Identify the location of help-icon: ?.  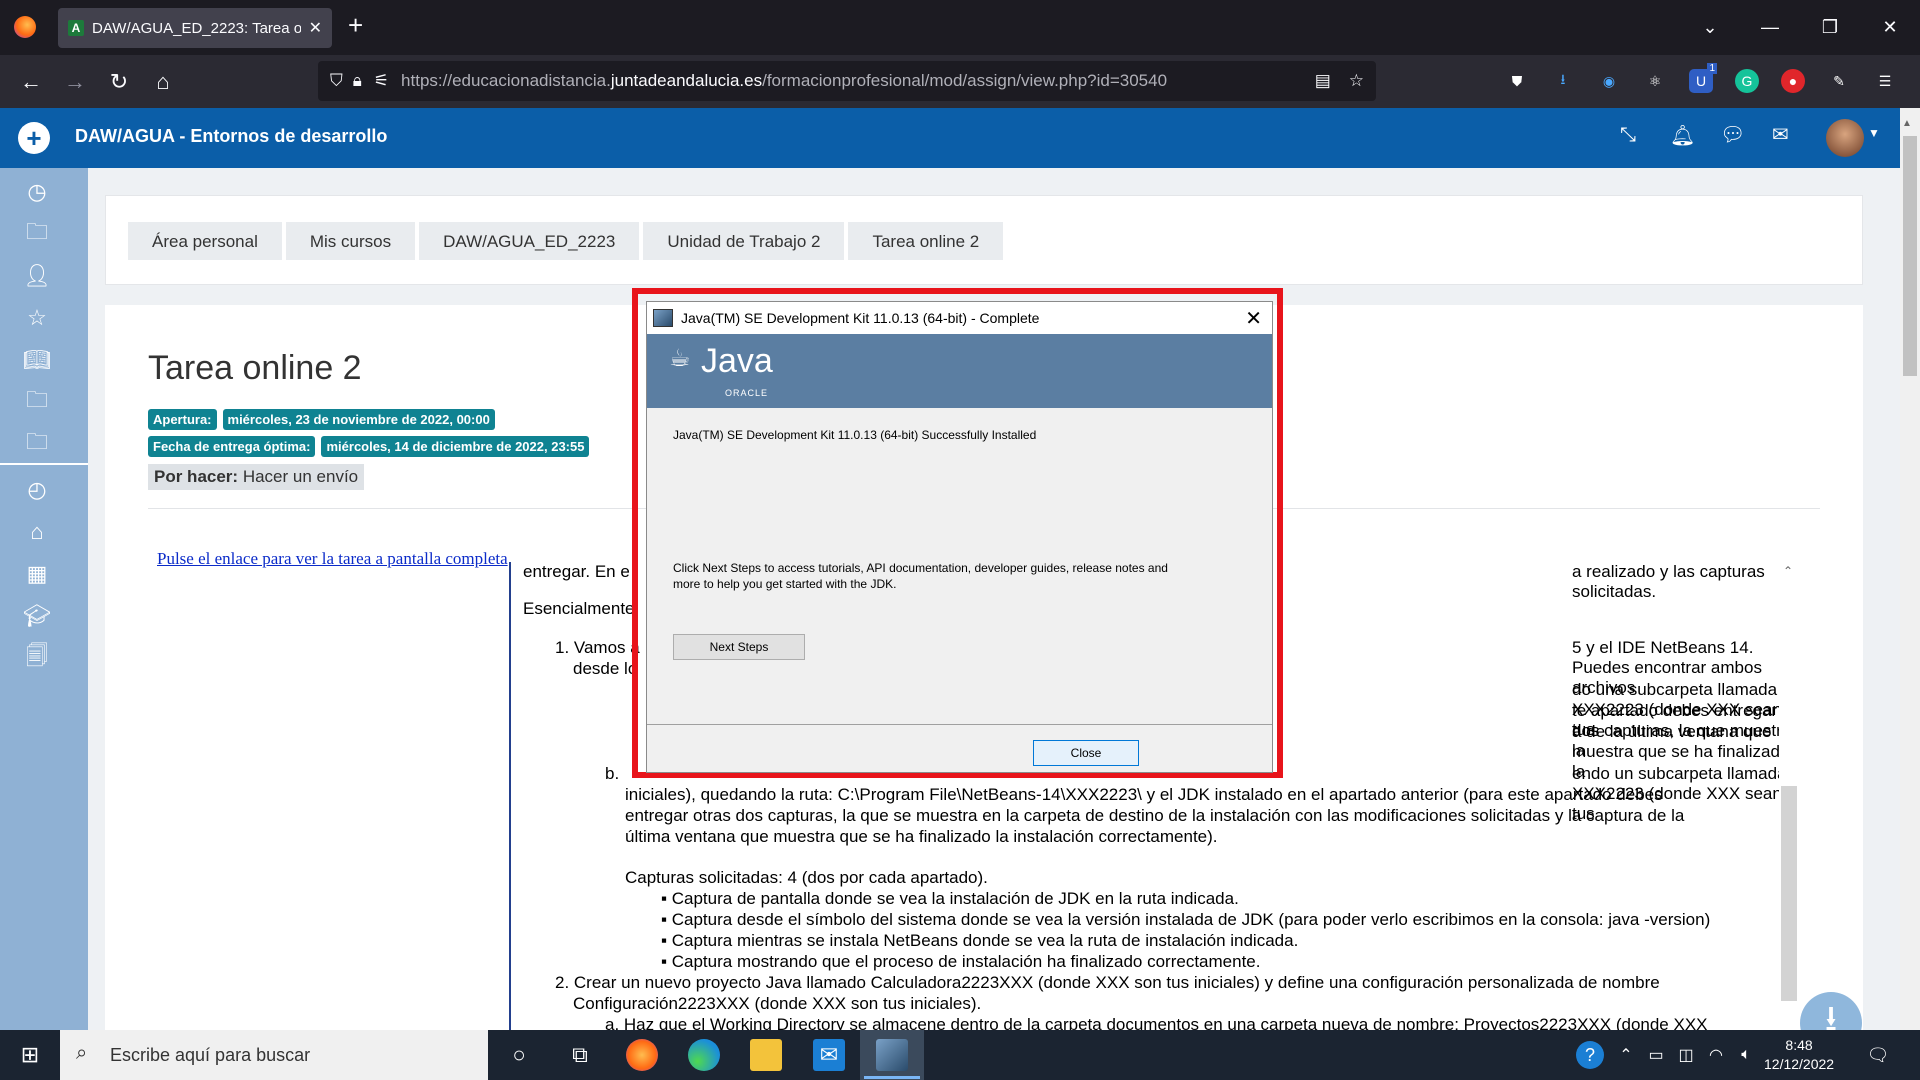
(1590, 1055).